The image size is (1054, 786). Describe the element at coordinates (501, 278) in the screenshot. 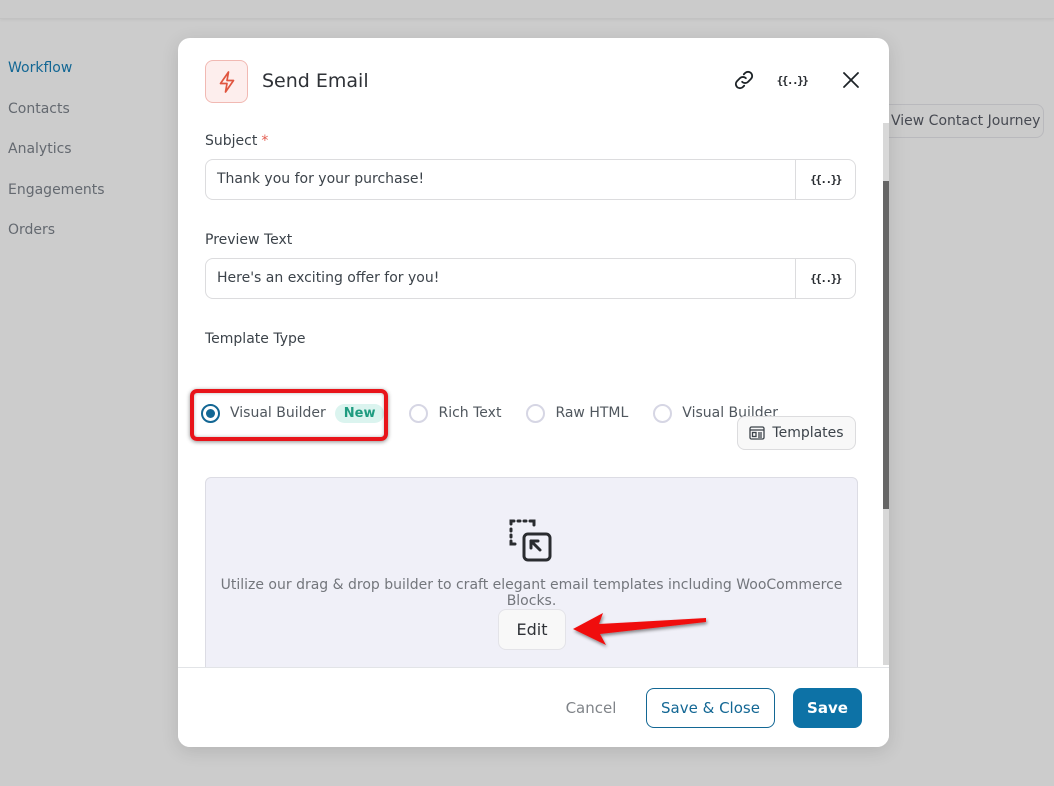

I see `preview-text-input: Here's an exciting offer for you!` at that location.